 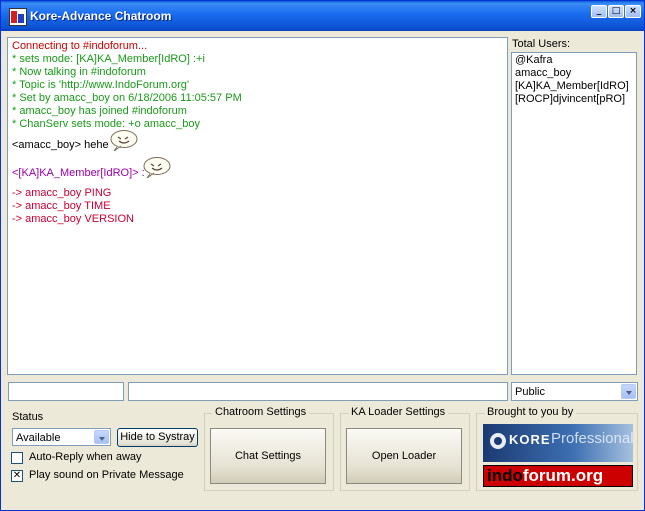 I want to click on chat-settings-button: Chat Settings, so click(x=268, y=456).